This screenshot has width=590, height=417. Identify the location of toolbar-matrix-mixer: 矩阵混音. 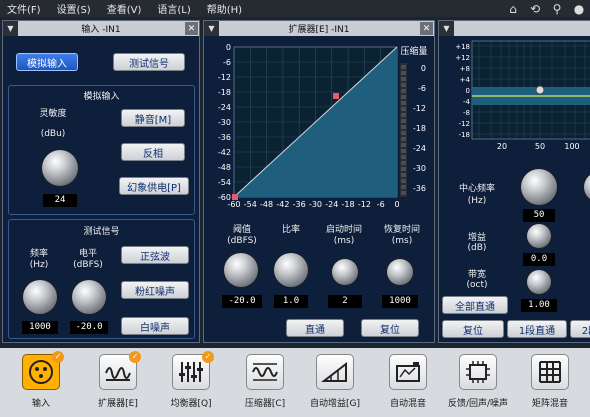
(550, 384).